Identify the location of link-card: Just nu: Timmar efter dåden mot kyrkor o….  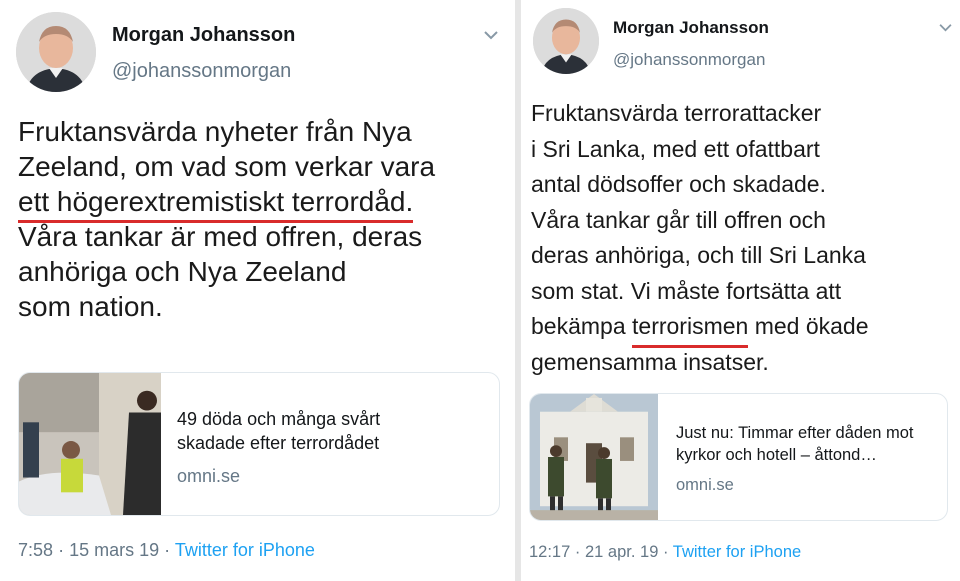
(738, 457).